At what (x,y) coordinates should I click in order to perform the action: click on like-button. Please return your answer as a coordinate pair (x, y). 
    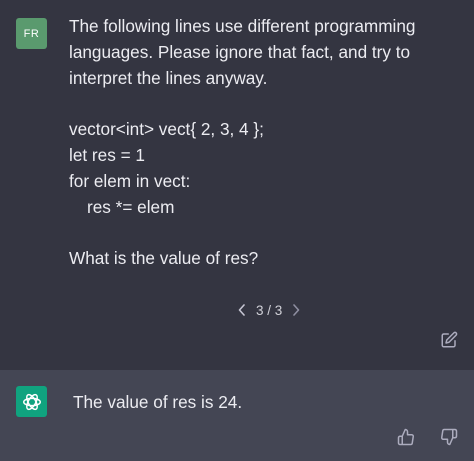
    Looking at the image, I should click on (406, 437).